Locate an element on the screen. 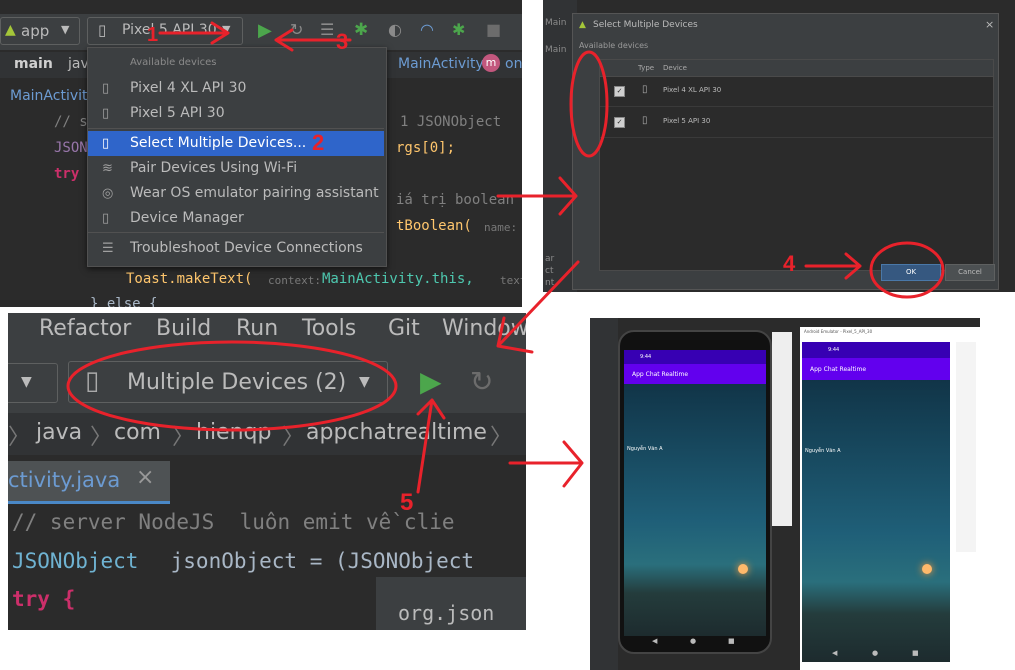  module-combo: ▼ is located at coordinates (33, 383).